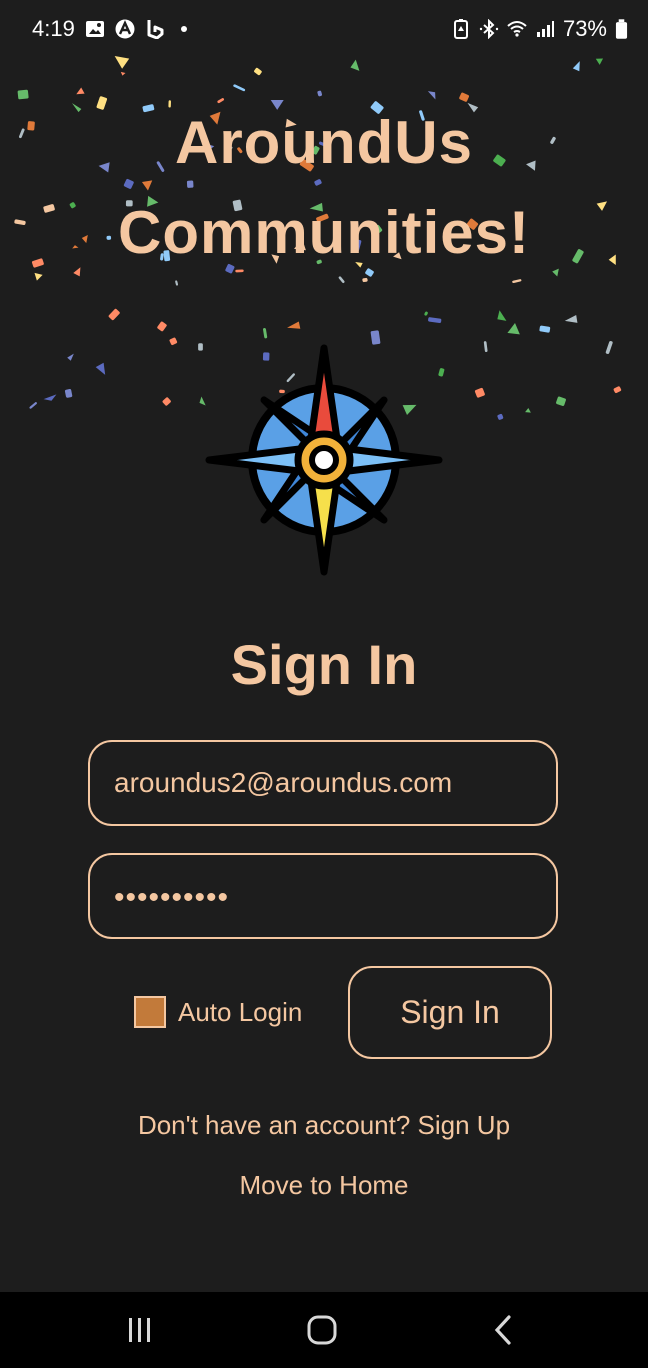 The height and width of the screenshot is (1368, 648). What do you see at coordinates (324, 232) in the screenshot?
I see `app-title-line2: Communities!` at bounding box center [324, 232].